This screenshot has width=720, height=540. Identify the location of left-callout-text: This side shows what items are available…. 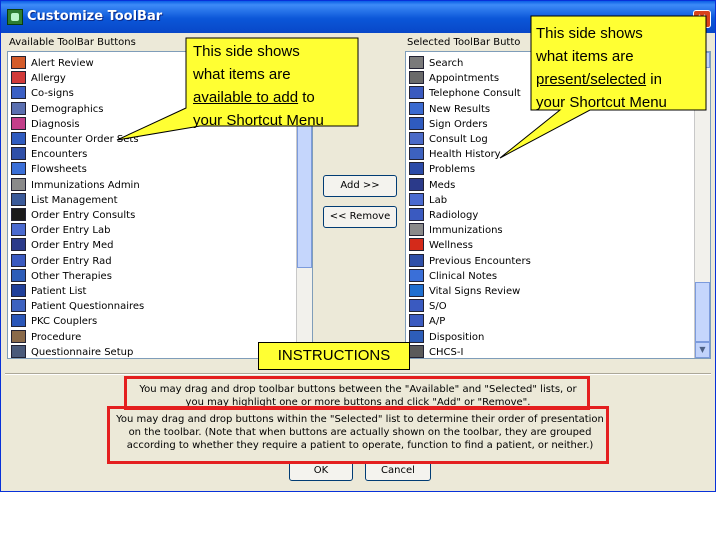
(258, 86).